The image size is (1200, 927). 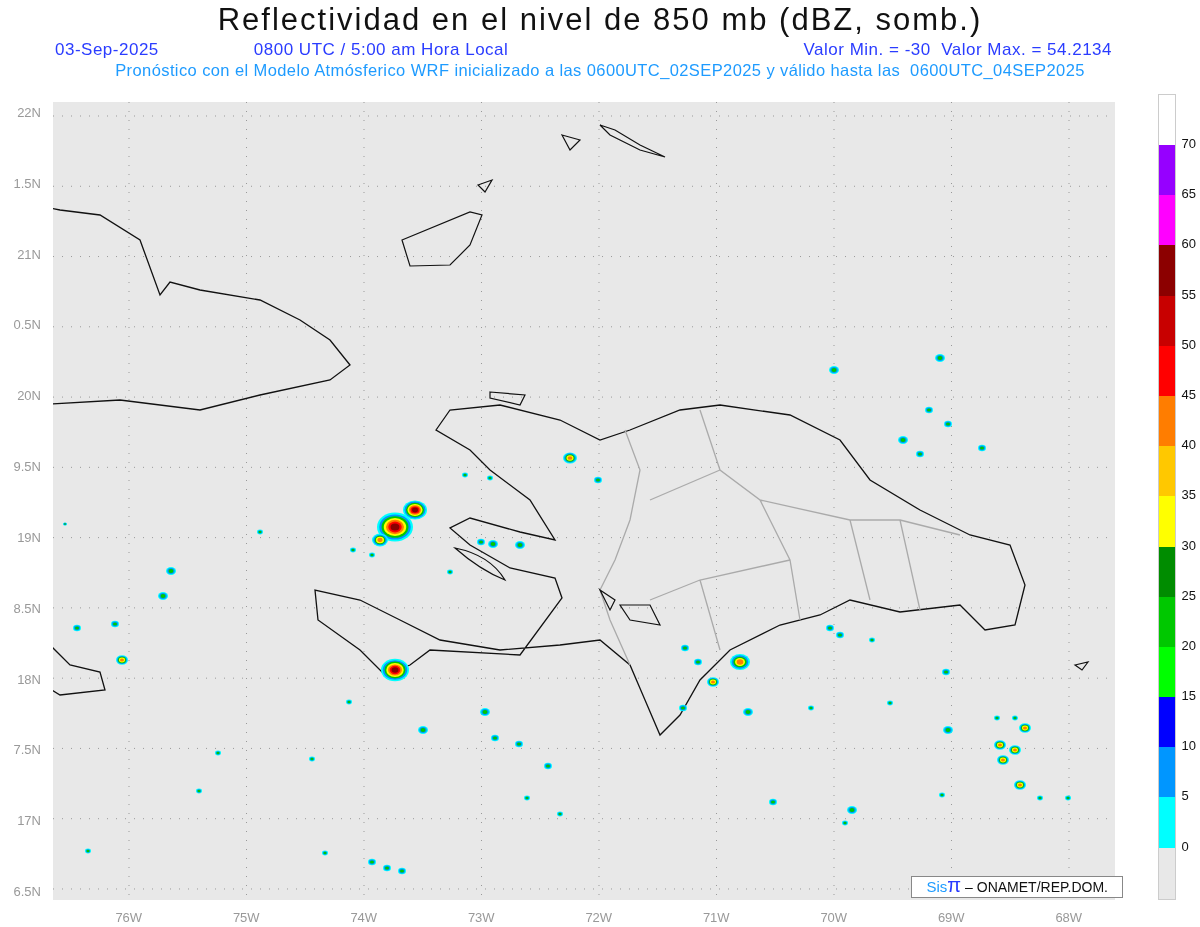 What do you see at coordinates (1188, 747) in the screenshot?
I see `colorbar-label: 10` at bounding box center [1188, 747].